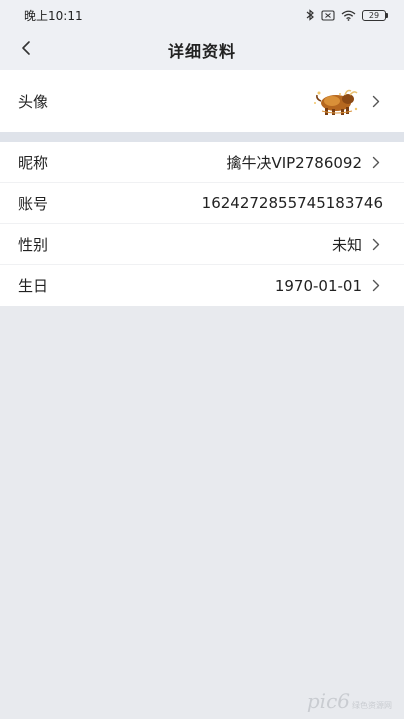 The height and width of the screenshot is (719, 404). I want to click on bluetooth-icon, so click(310, 15).